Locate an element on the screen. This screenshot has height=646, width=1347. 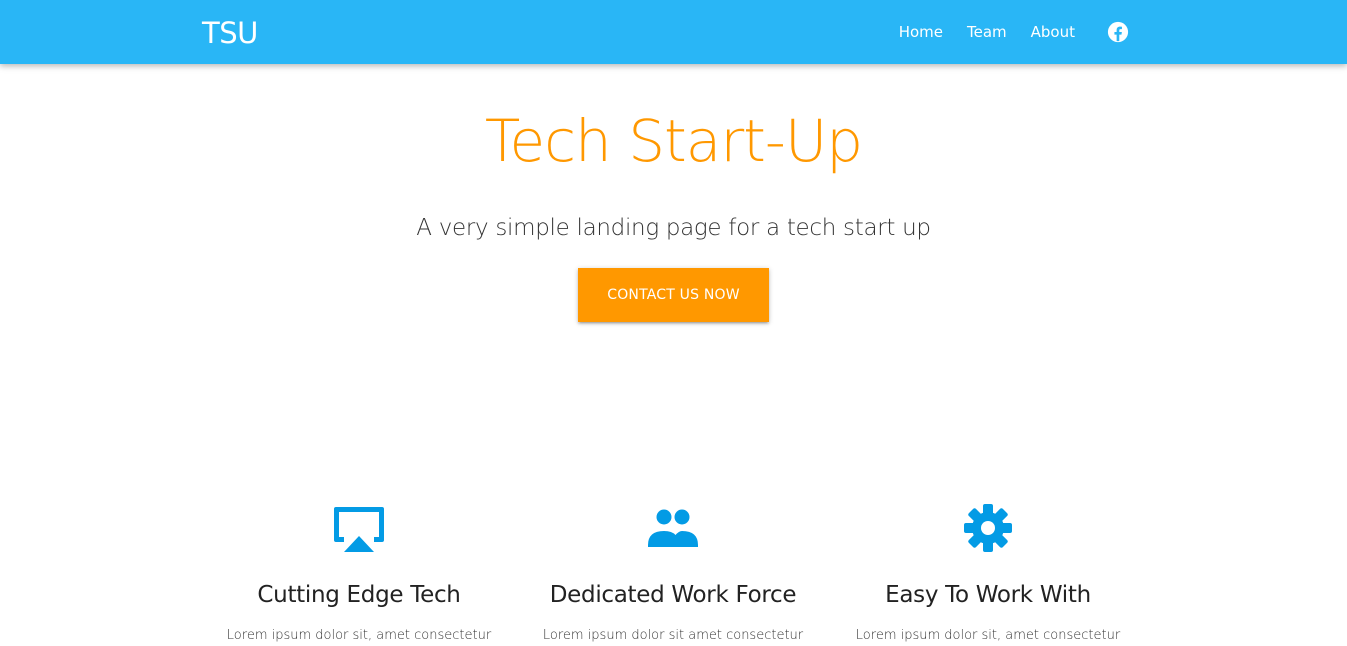
nav-link-team: Team is located at coordinates (987, 32).